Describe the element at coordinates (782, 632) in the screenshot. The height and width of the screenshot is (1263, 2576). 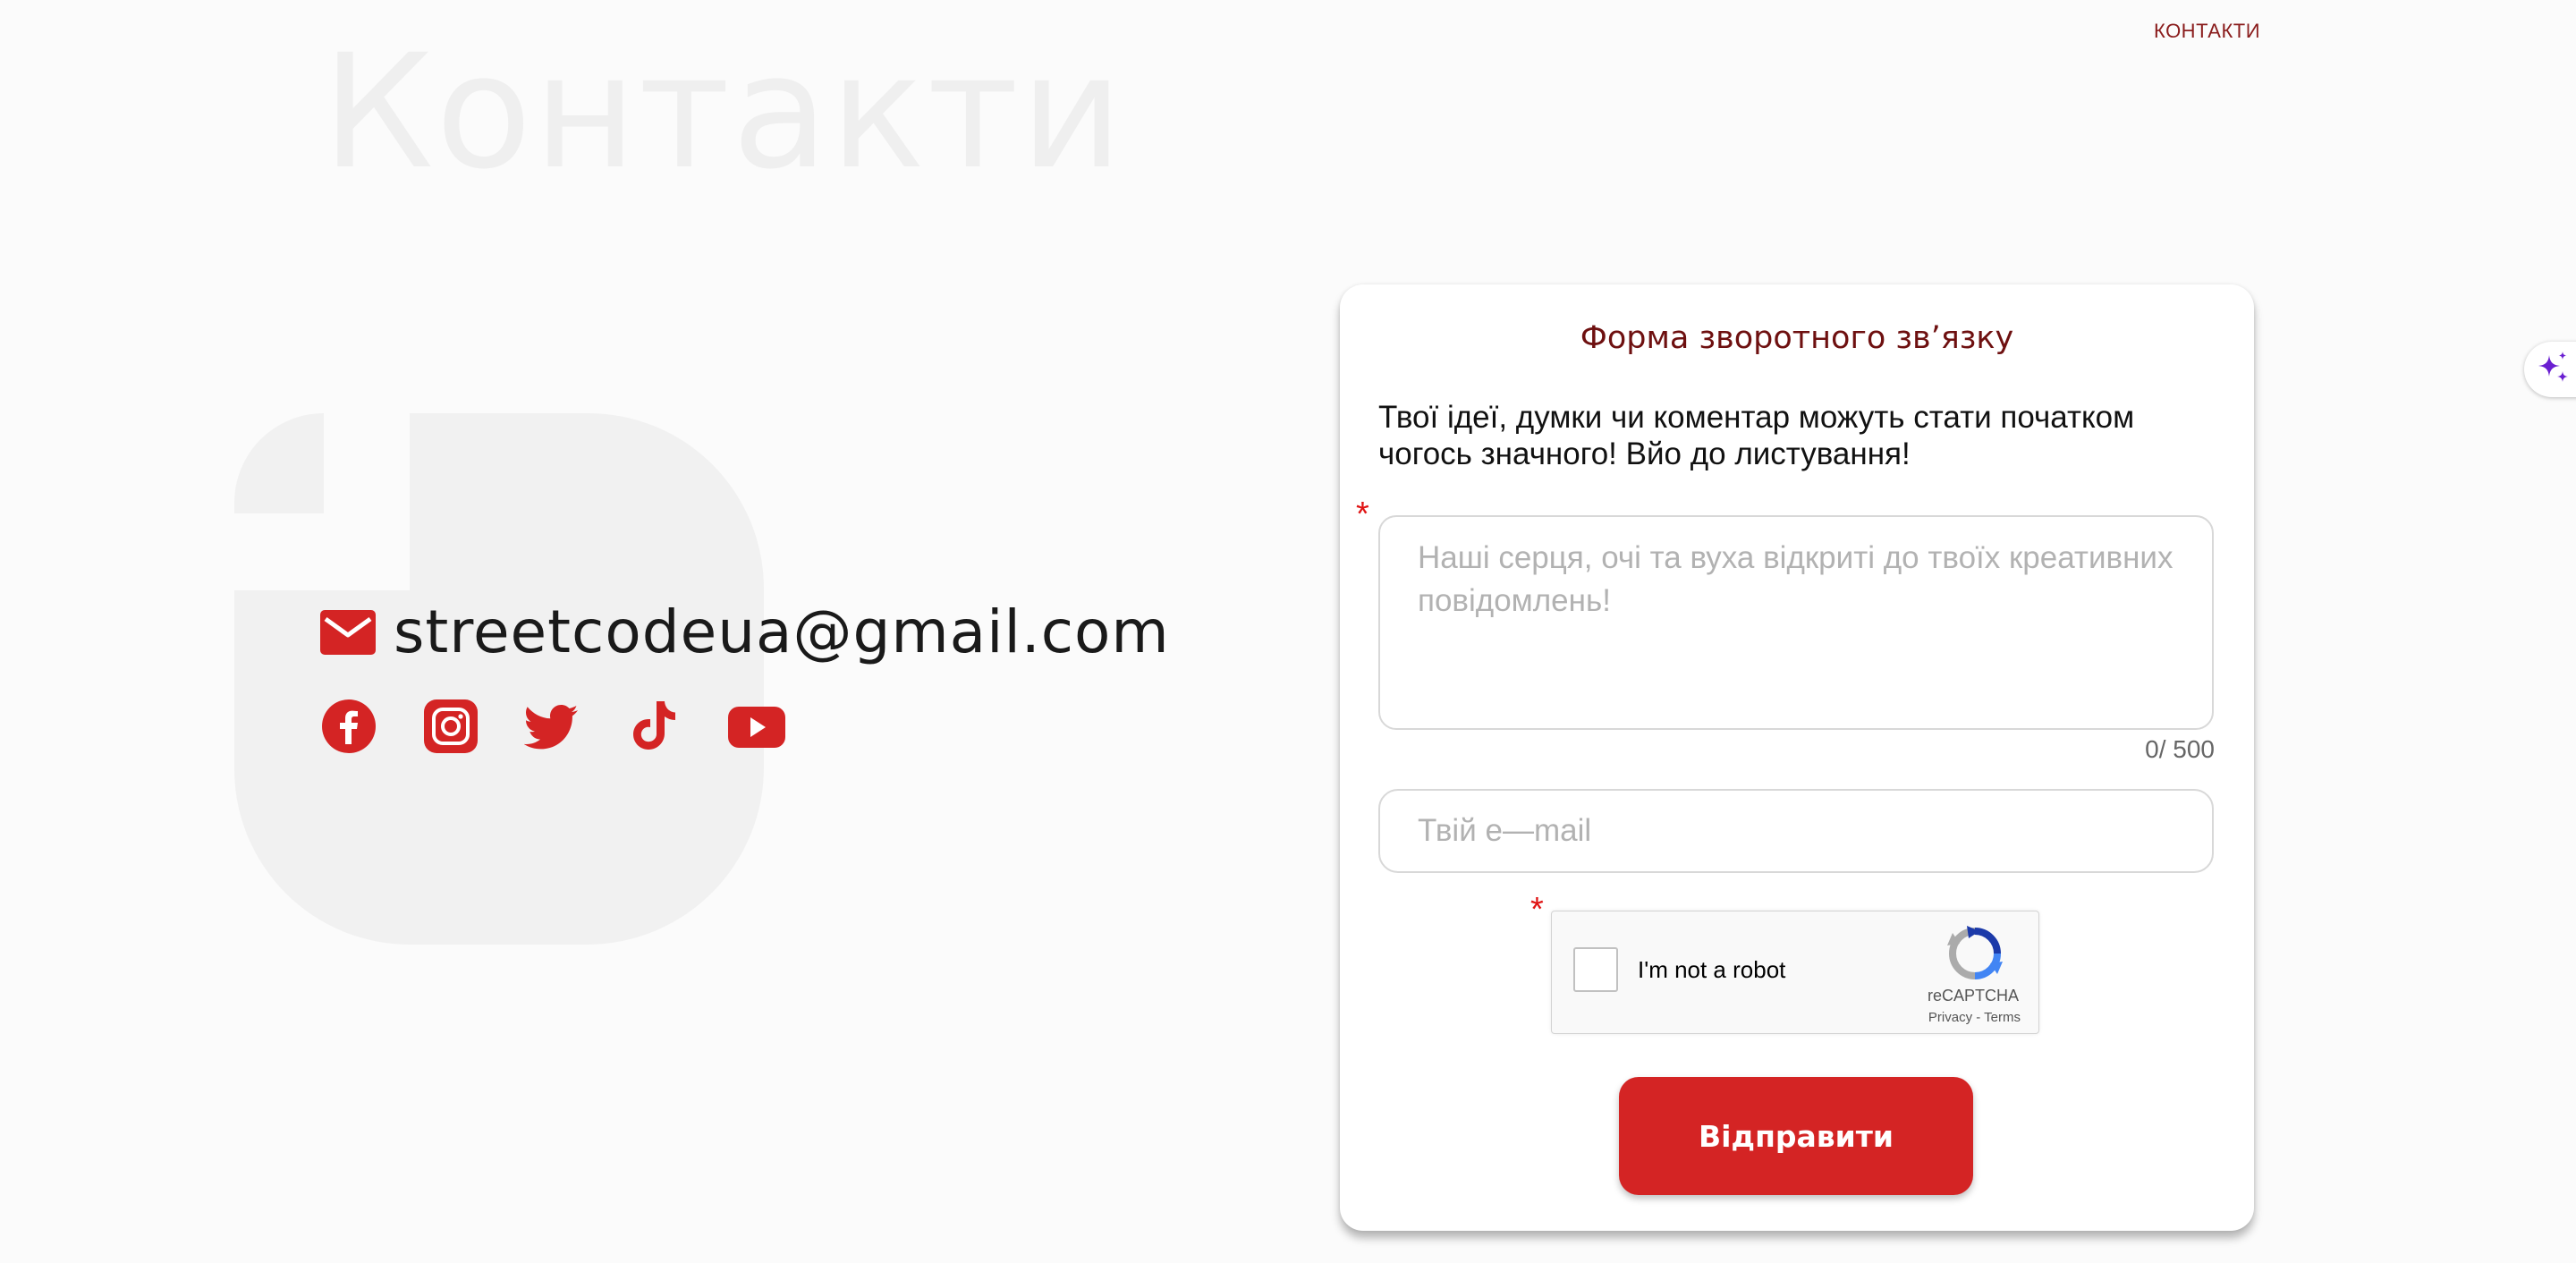
I see `email-link: streetcodeua@gmail.com` at that location.